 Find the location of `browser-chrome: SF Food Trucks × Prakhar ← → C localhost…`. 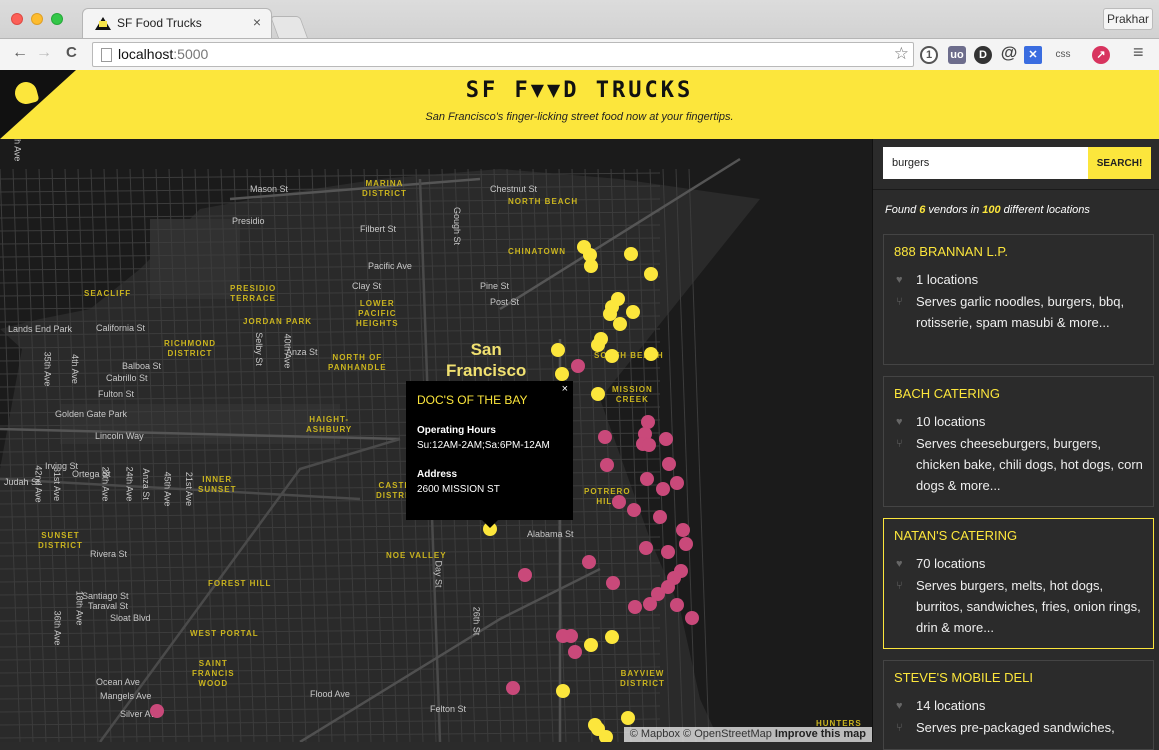

browser-chrome: SF Food Trucks × Prakhar ← → C localhost… is located at coordinates (579, 35).